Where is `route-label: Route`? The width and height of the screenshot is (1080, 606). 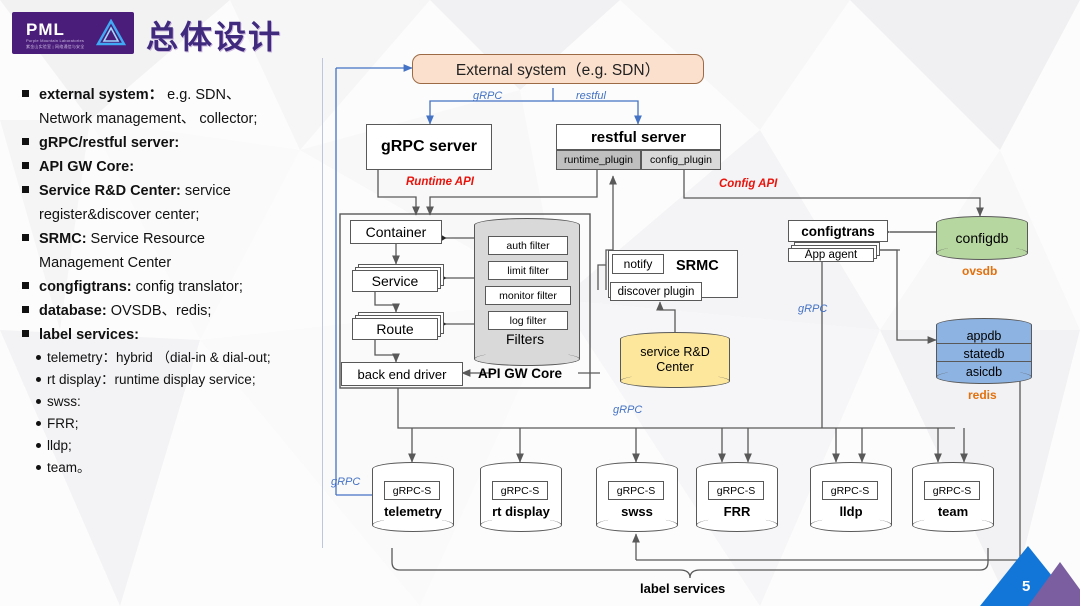 route-label: Route is located at coordinates (395, 329).